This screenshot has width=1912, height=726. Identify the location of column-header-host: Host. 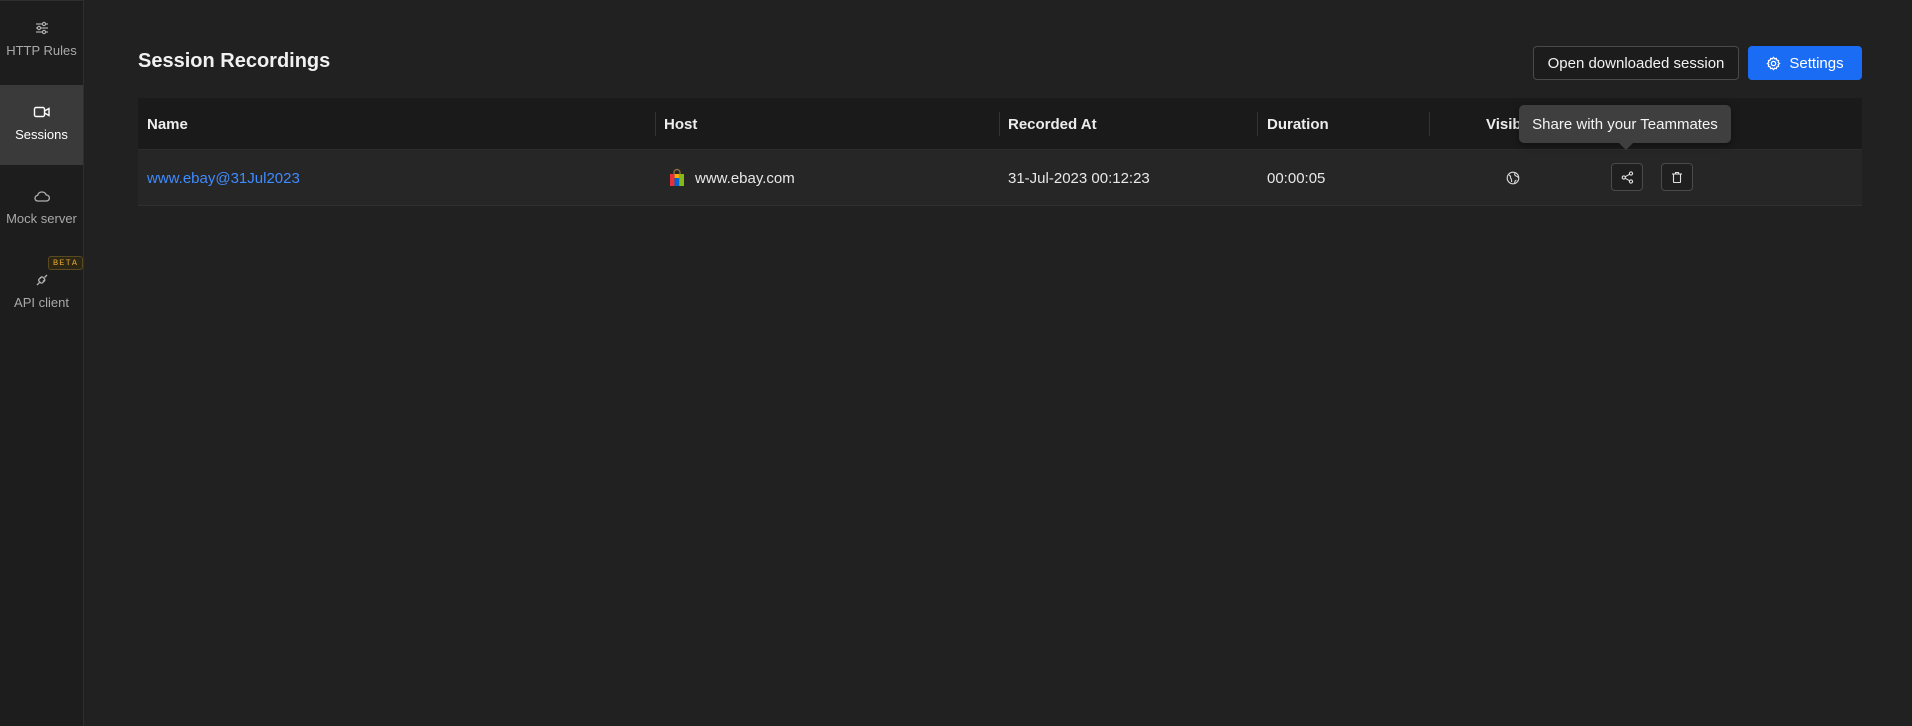
(680, 124).